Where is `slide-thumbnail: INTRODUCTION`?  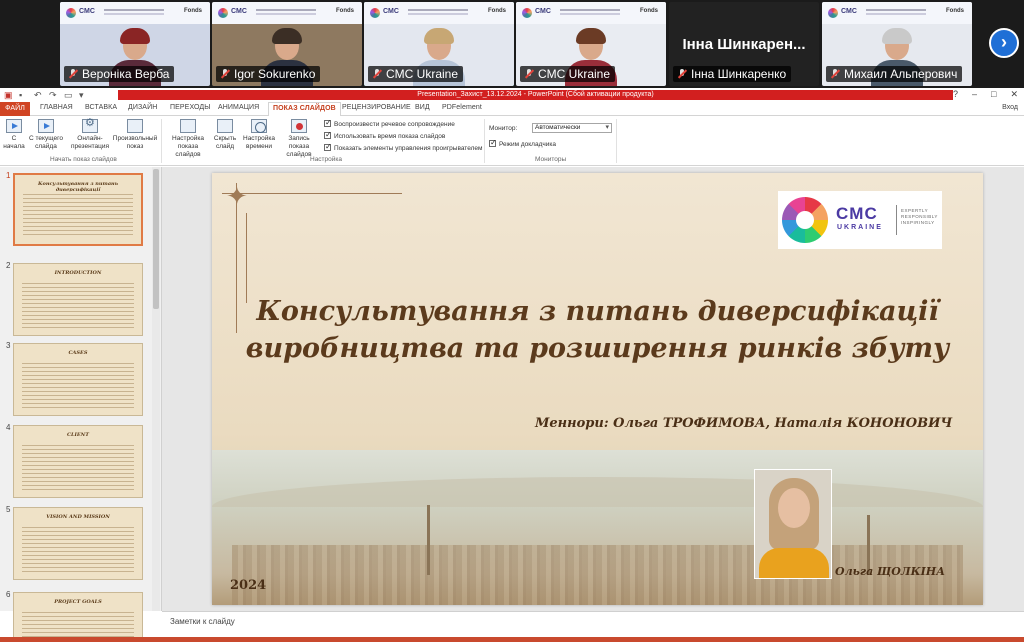 slide-thumbnail: INTRODUCTION is located at coordinates (78, 299).